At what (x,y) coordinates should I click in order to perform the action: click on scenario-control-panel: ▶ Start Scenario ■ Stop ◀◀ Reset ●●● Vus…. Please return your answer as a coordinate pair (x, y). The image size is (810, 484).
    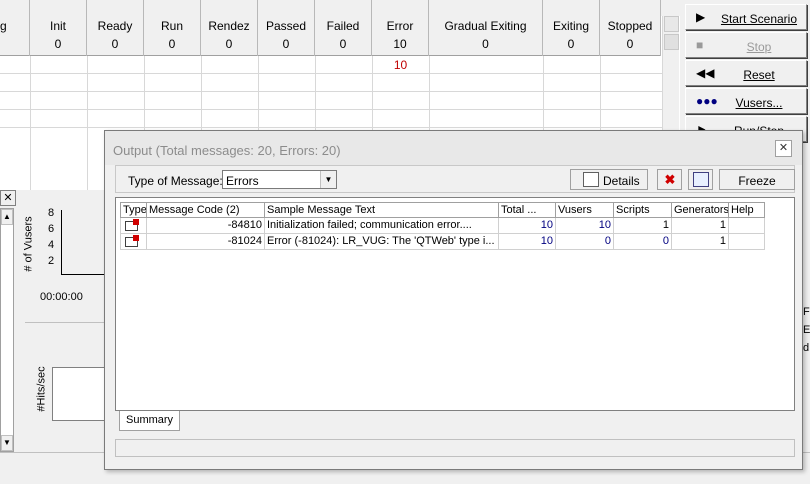
    Looking at the image, I should click on (746, 76).